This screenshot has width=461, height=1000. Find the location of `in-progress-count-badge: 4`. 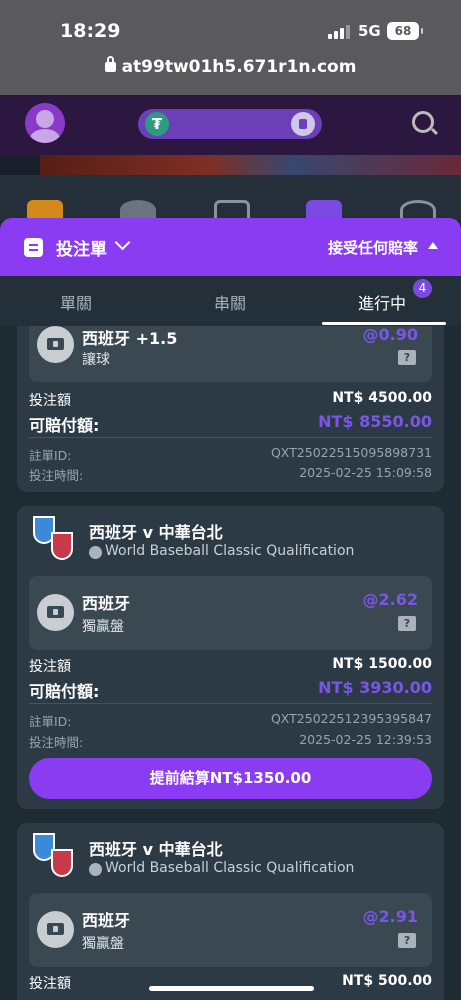

in-progress-count-badge: 4 is located at coordinates (422, 288).